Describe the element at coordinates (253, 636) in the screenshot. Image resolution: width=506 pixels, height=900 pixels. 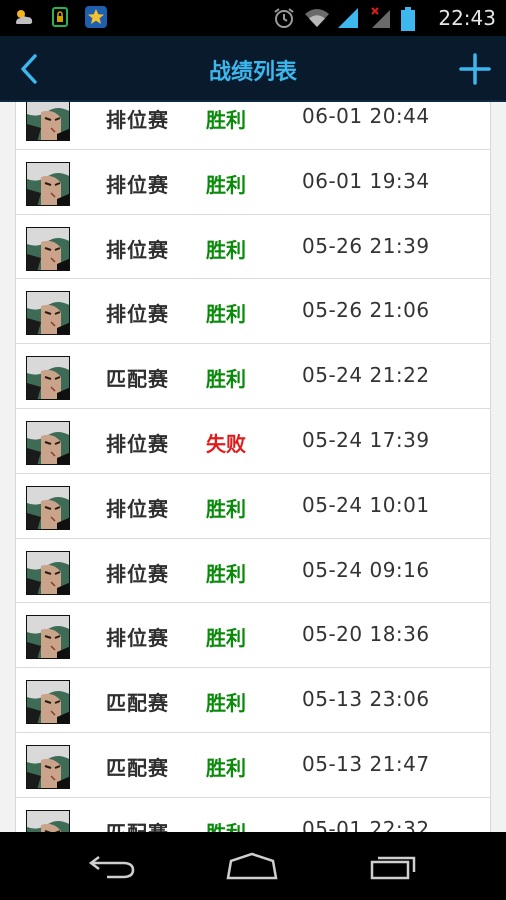
I see `record-row: 排位赛 胜利 05-20 18:36` at that location.